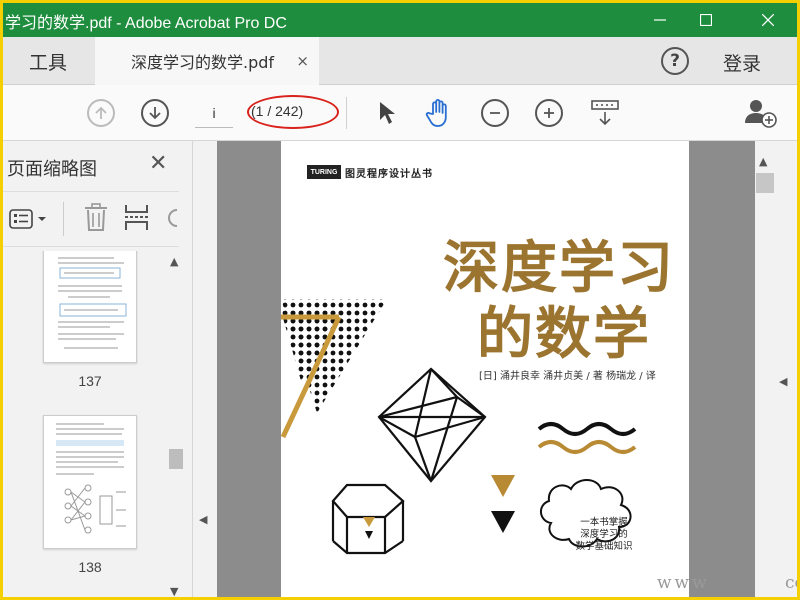 The image size is (800, 600). I want to click on arrow-up-icon, so click(101, 112).